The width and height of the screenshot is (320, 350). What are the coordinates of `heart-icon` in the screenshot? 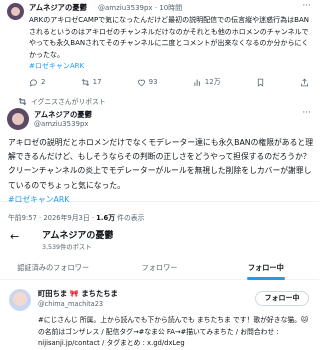 It's located at (141, 82).